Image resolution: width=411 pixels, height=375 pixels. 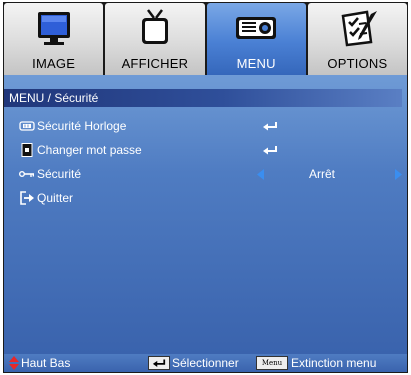 What do you see at coordinates (14, 363) in the screenshot?
I see `up-down-arrow-icon` at bounding box center [14, 363].